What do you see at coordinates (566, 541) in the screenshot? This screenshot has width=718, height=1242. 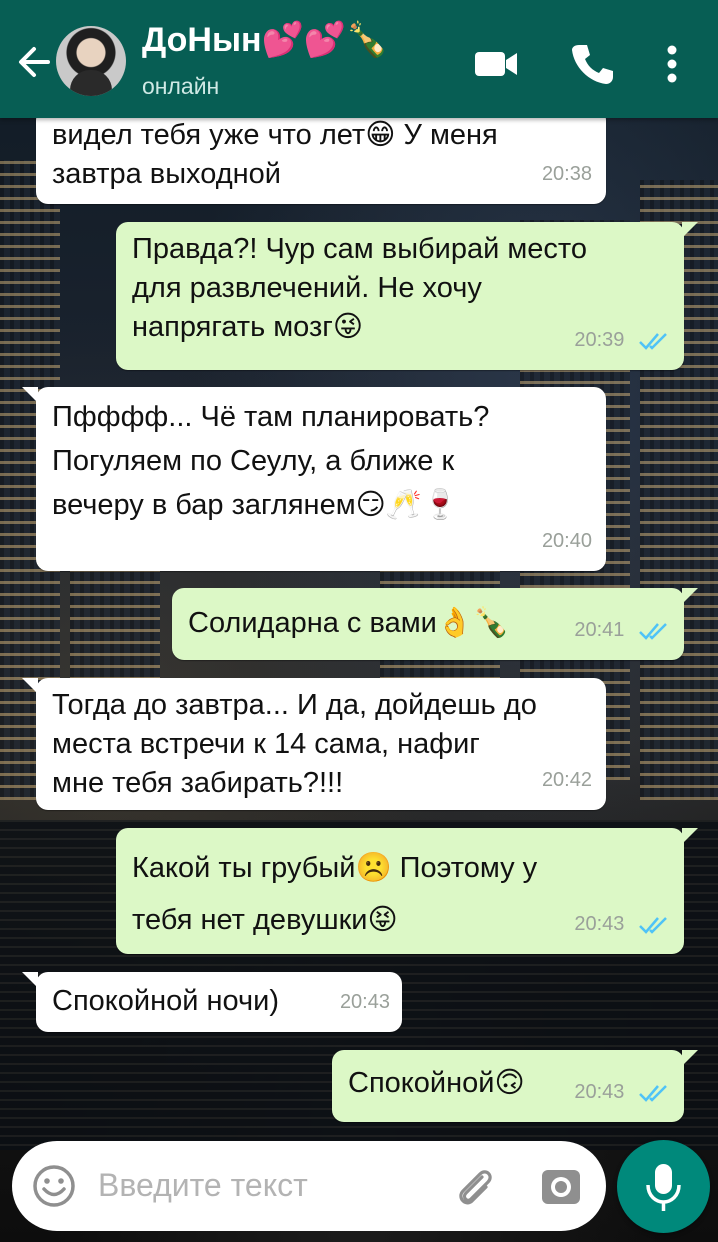 I see `message-time: 20:40` at bounding box center [566, 541].